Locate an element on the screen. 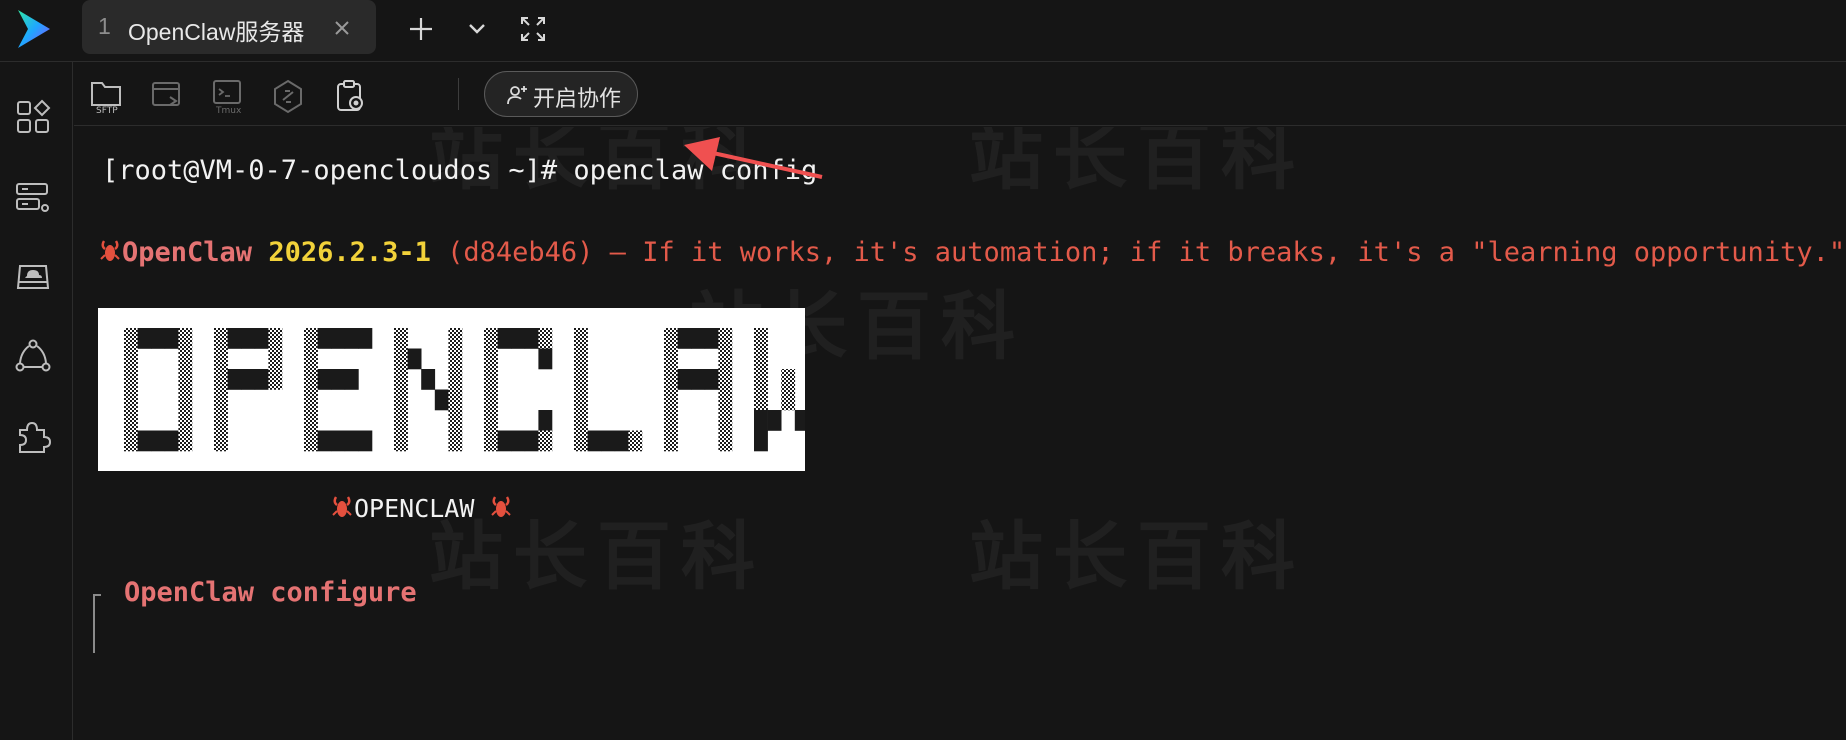 The image size is (1846, 740). window-icon is located at coordinates (168, 96).